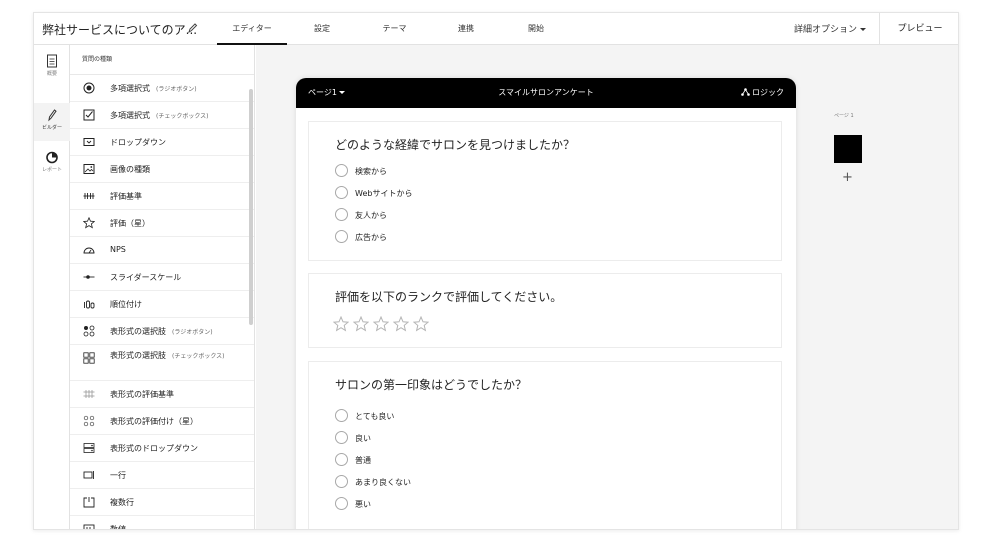 Image resolution: width=1000 pixels, height=540 pixels. I want to click on rail-item-reports: レポート, so click(52, 164).